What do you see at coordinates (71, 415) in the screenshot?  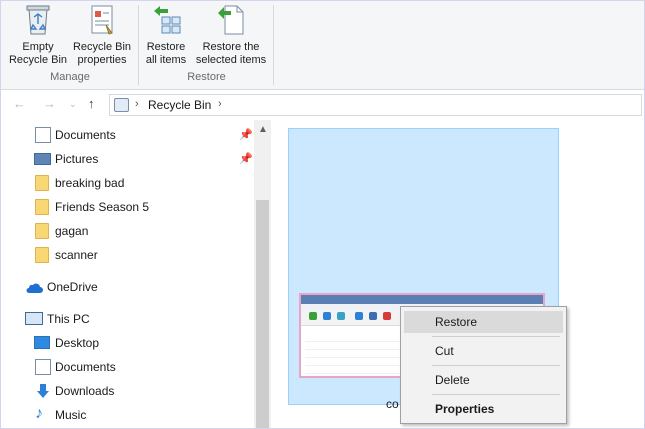 I see `nav-item-label: Music` at bounding box center [71, 415].